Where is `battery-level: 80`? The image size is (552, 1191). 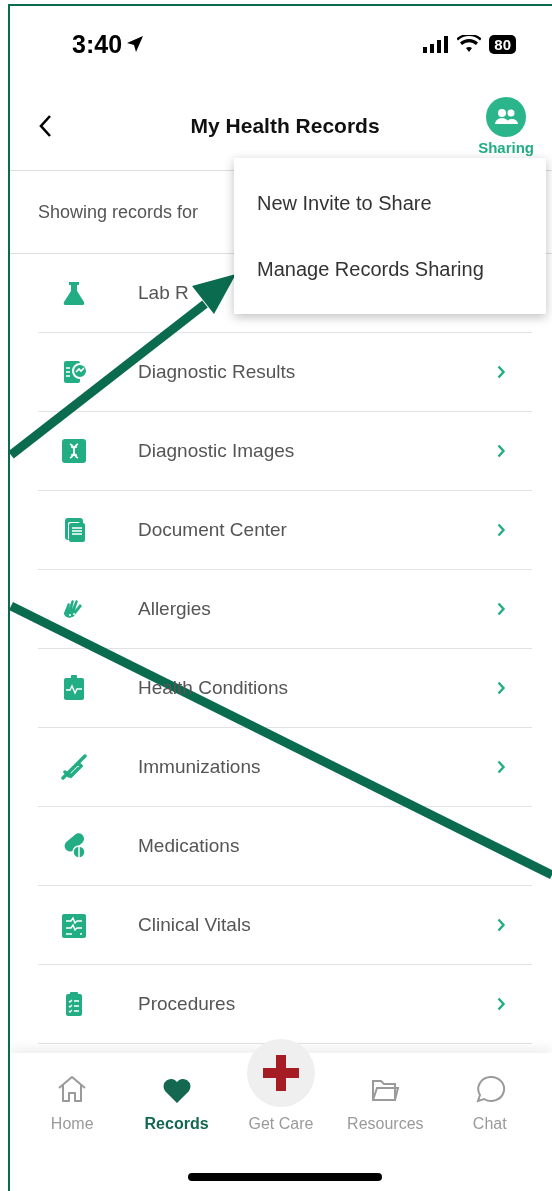
battery-level: 80 is located at coordinates (502, 44).